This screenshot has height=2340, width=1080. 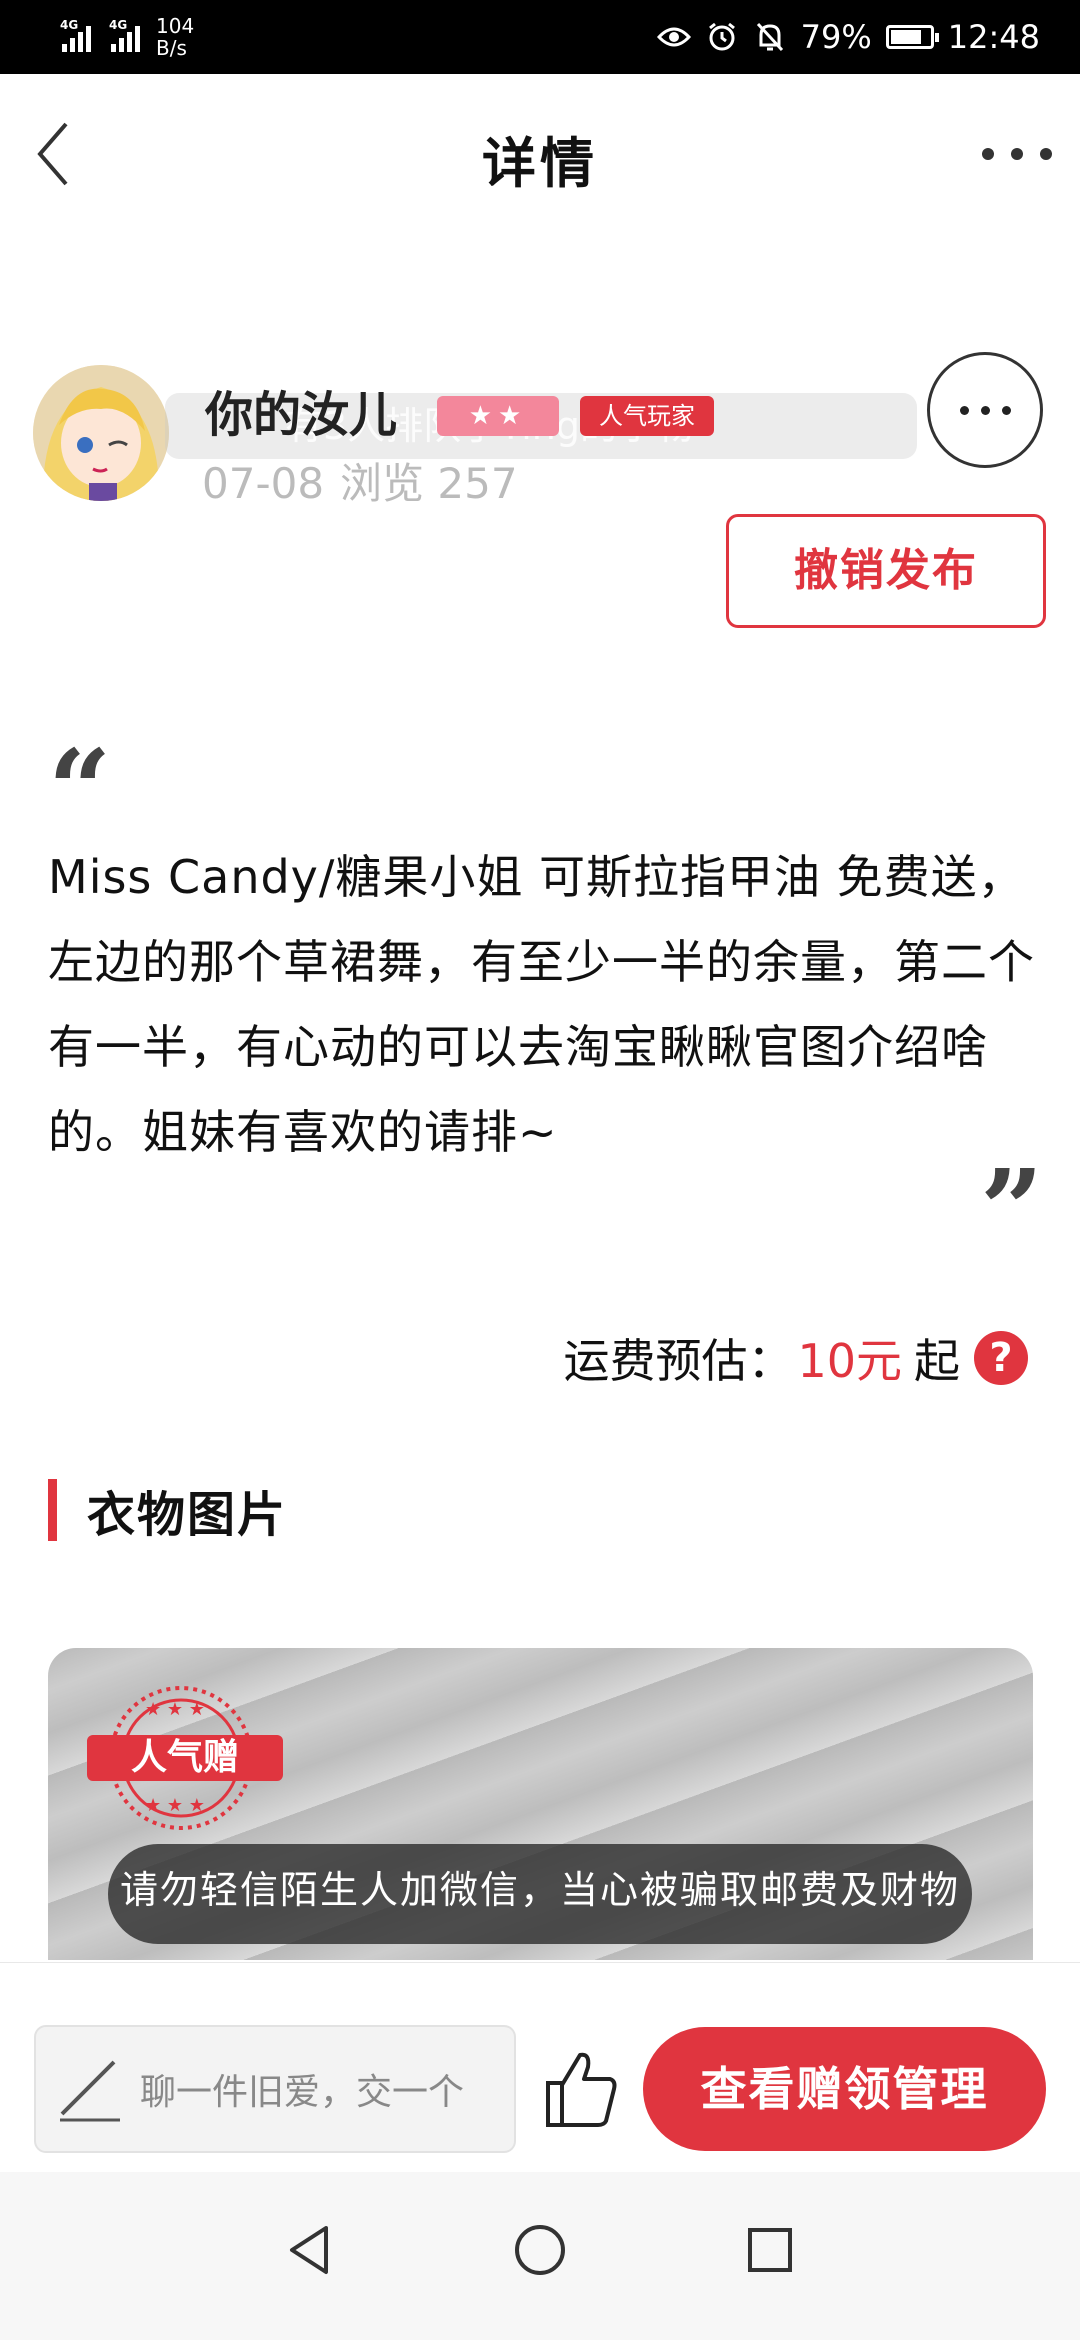 I want to click on top-nav: 详情, so click(x=540, y=156).